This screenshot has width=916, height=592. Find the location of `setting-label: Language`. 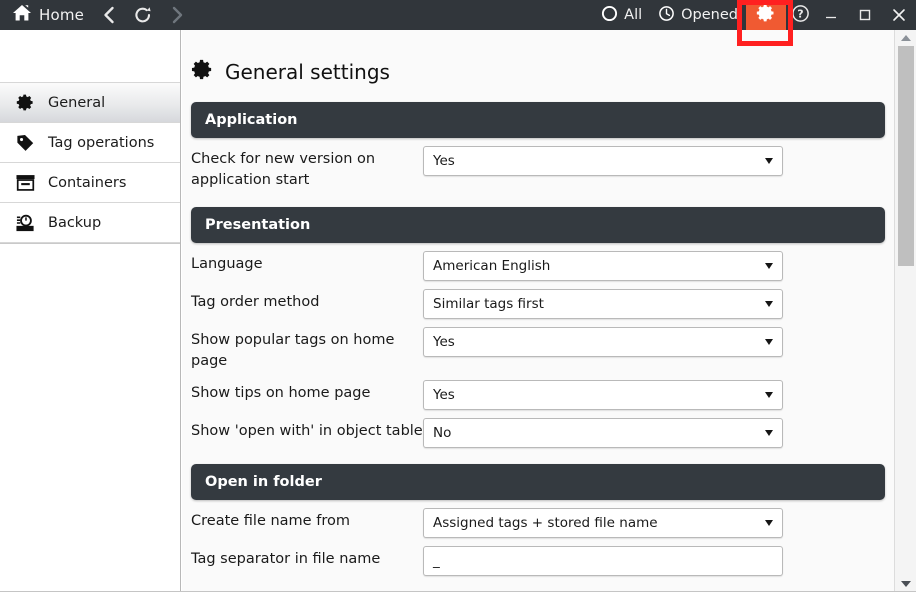

setting-label: Language is located at coordinates (227, 264).